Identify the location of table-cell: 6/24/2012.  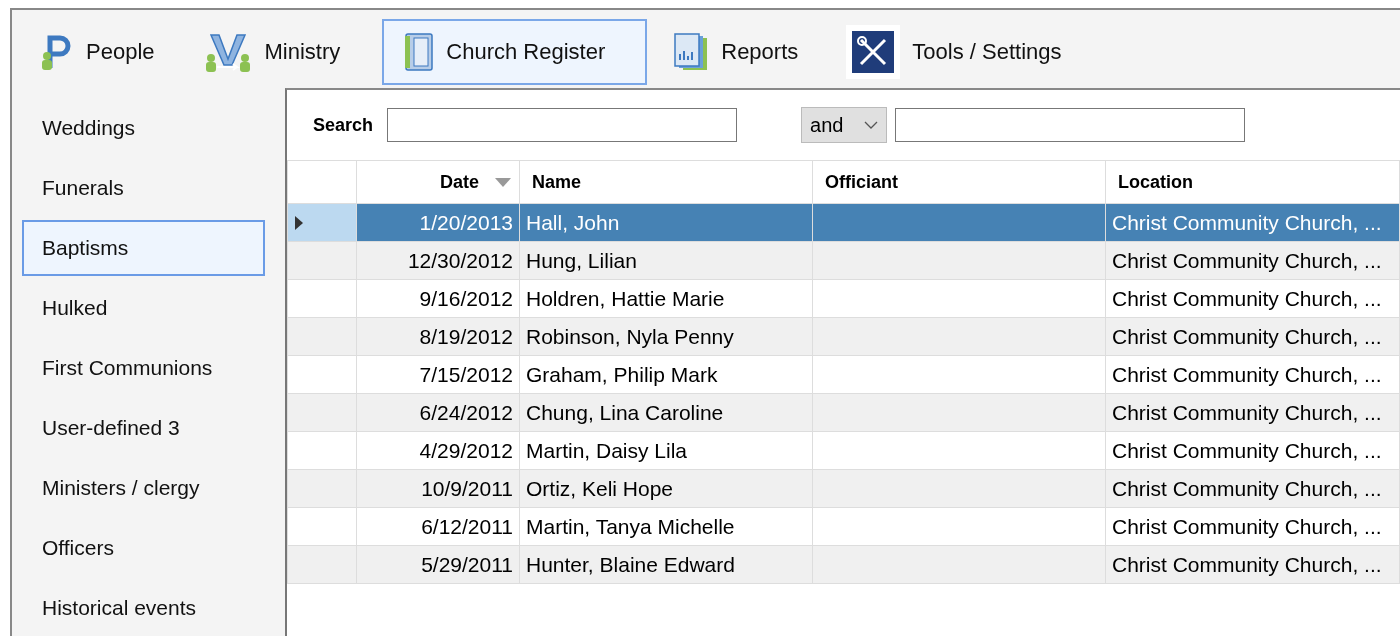
(438, 412).